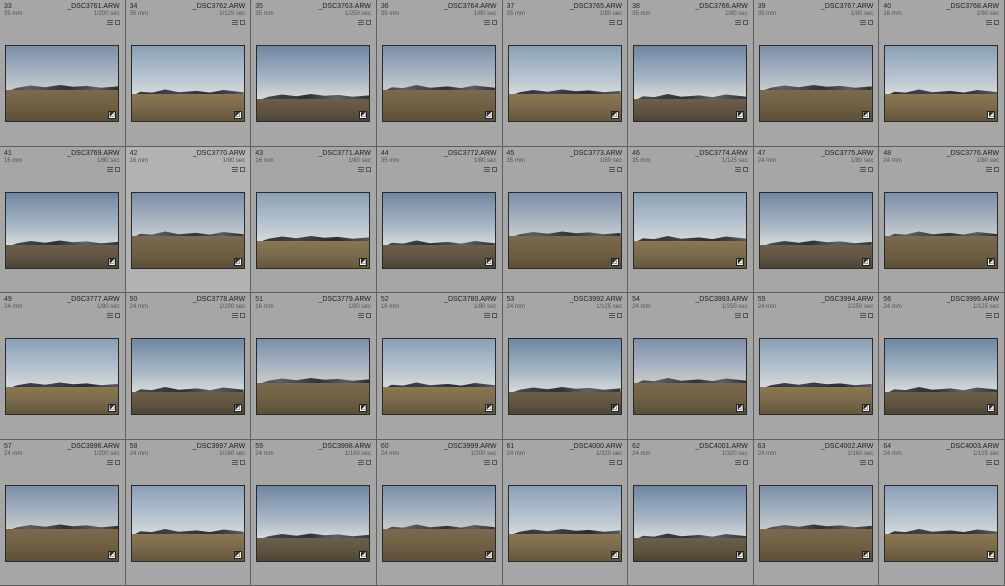 Image resolution: width=1005 pixels, height=586 pixels. I want to click on photo-cell: 54 _DSC3993.ARW 24 mm 1/250 sec ◩, so click(691, 366).